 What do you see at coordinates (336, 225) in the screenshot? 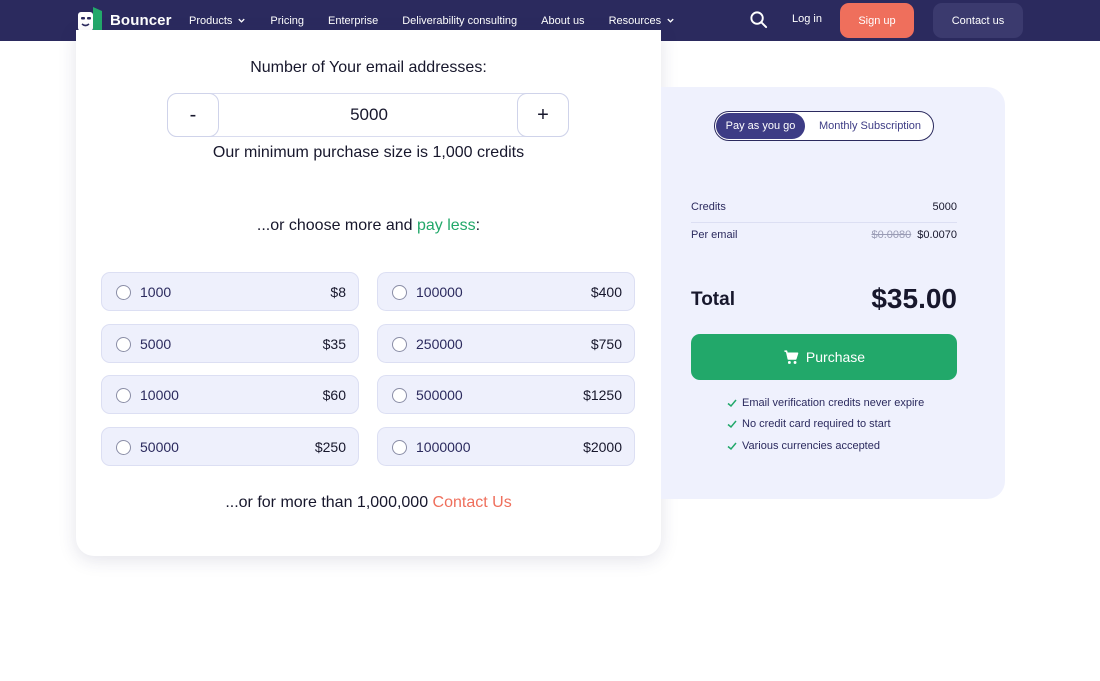
I see `choose-prefix: ...or choose more and` at bounding box center [336, 225].